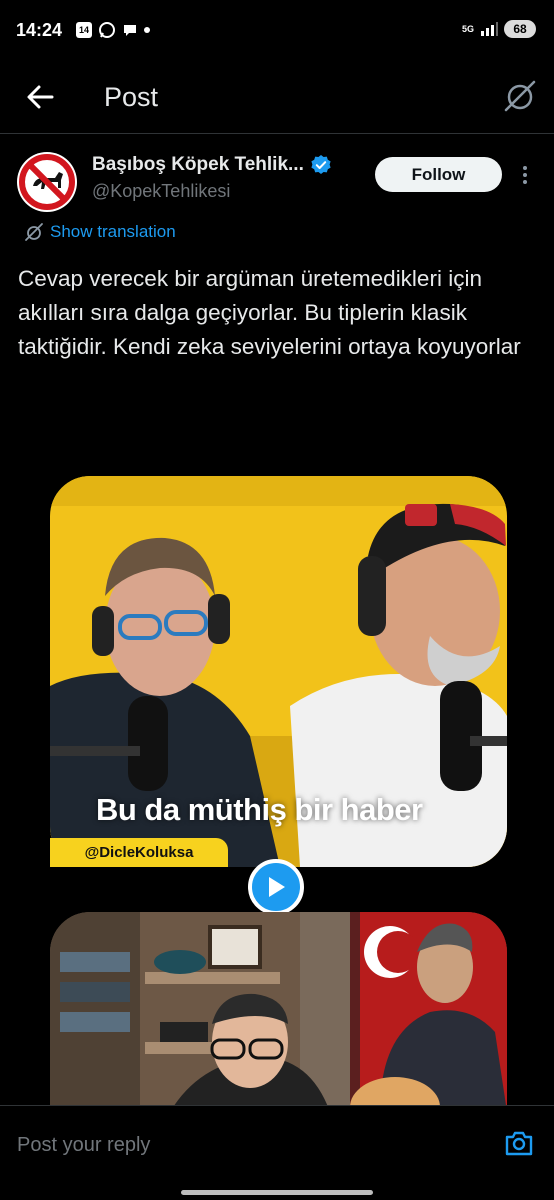  I want to click on play-button, so click(276, 887).